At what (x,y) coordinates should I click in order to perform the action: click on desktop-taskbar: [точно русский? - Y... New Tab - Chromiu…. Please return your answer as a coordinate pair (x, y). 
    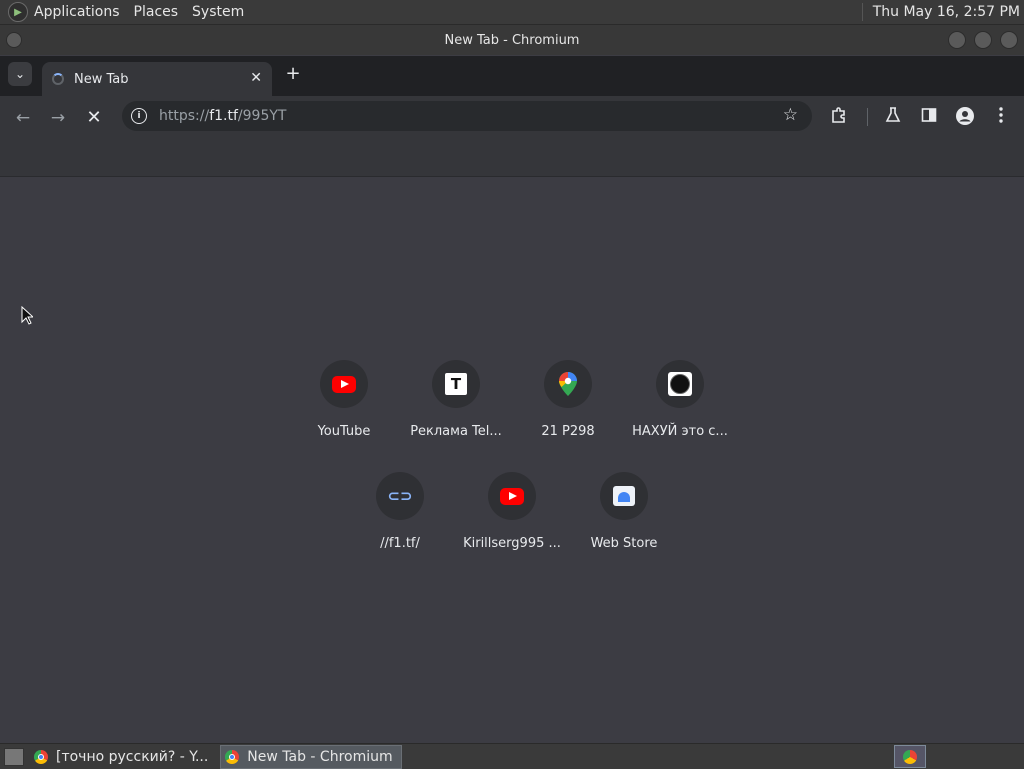
    Looking at the image, I should click on (512, 756).